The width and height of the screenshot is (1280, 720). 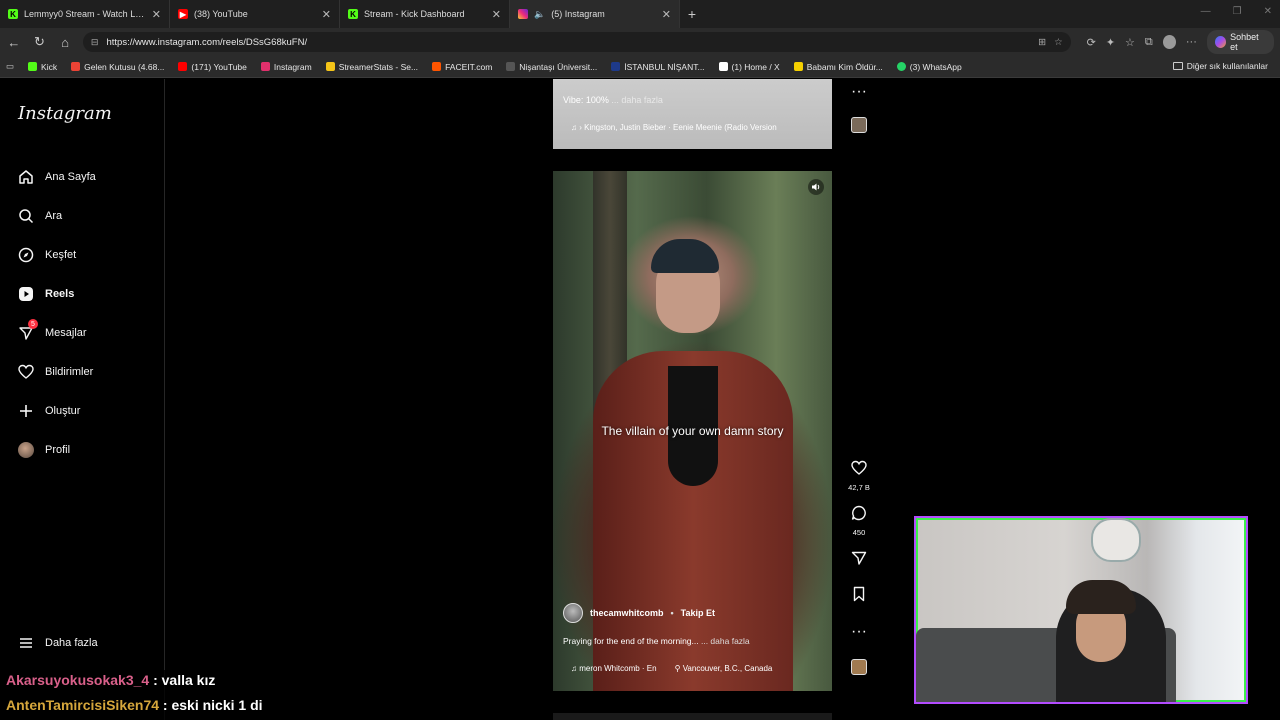 What do you see at coordinates (26, 255) in the screenshot?
I see `compass-icon` at bounding box center [26, 255].